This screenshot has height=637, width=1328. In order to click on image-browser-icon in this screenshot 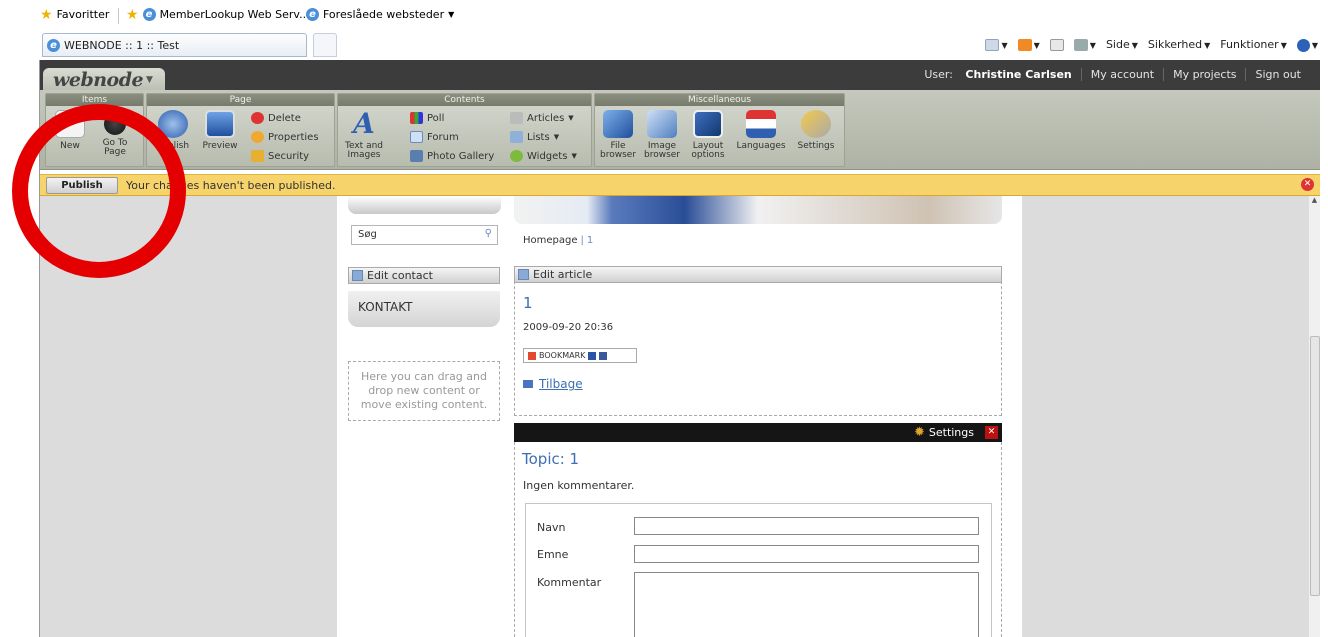, I will do `click(662, 124)`.